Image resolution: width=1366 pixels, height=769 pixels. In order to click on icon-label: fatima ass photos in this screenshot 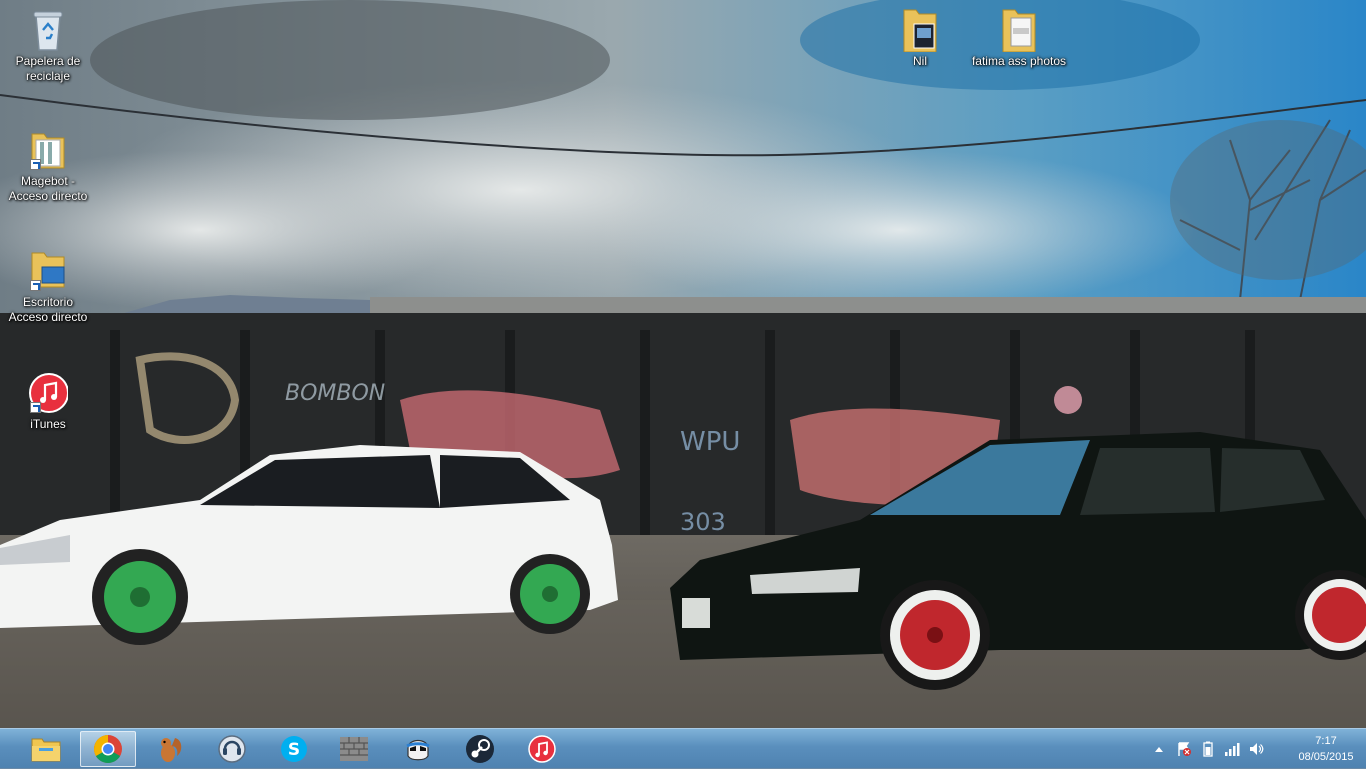, I will do `click(1019, 61)`.